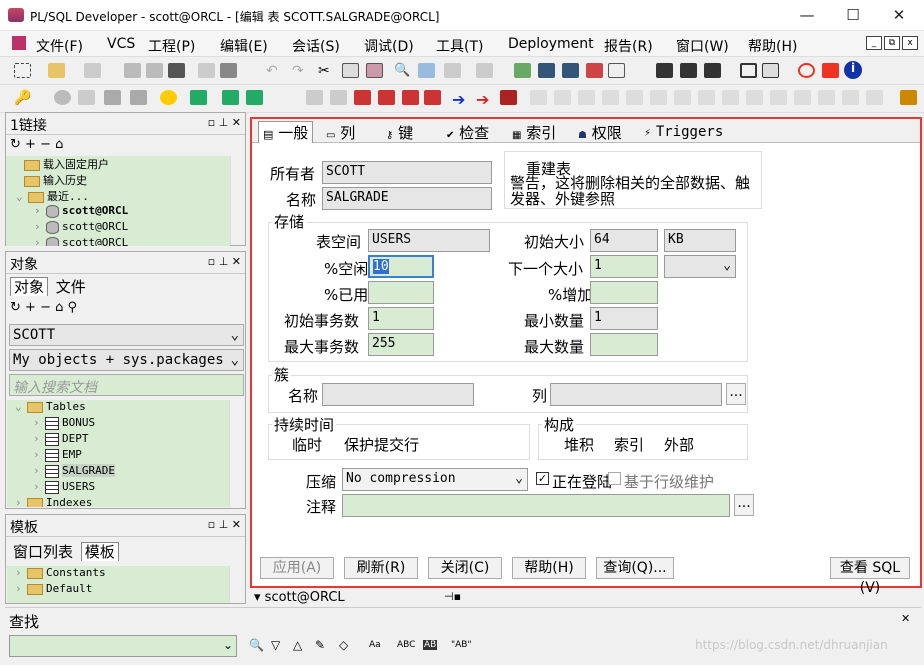  I want to click on copy-icon, so click(350, 70).